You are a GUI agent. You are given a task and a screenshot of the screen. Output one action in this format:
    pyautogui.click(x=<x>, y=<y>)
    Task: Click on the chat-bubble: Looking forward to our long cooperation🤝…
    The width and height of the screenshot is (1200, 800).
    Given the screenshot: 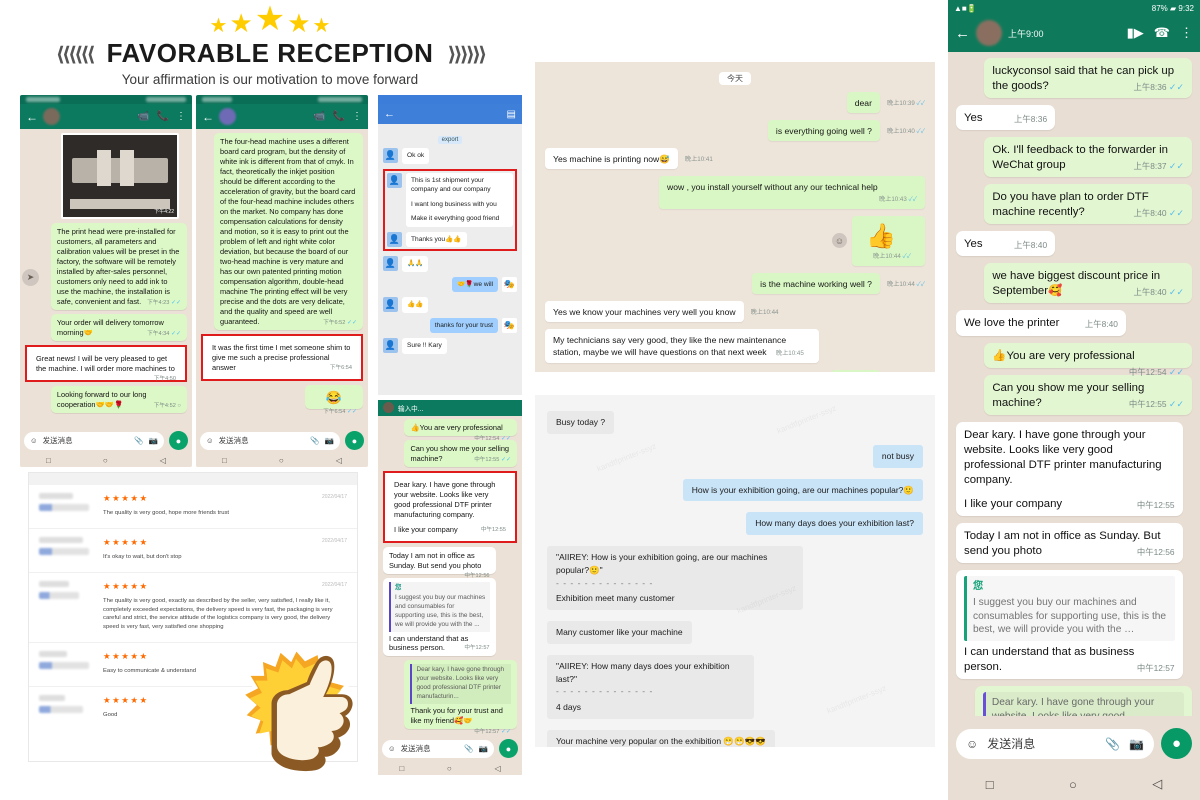 What is the action you would take?
    pyautogui.click(x=118, y=399)
    